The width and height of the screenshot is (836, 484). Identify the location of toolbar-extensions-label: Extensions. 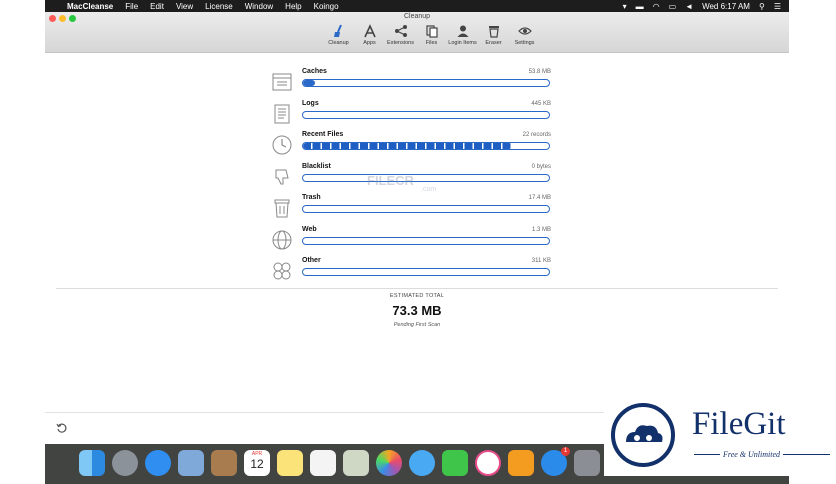
(400, 43).